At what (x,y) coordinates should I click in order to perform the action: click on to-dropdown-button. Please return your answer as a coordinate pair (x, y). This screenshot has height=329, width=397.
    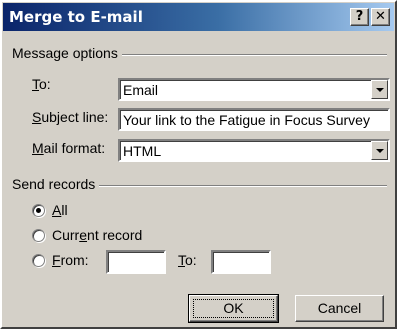
    Looking at the image, I should click on (379, 89).